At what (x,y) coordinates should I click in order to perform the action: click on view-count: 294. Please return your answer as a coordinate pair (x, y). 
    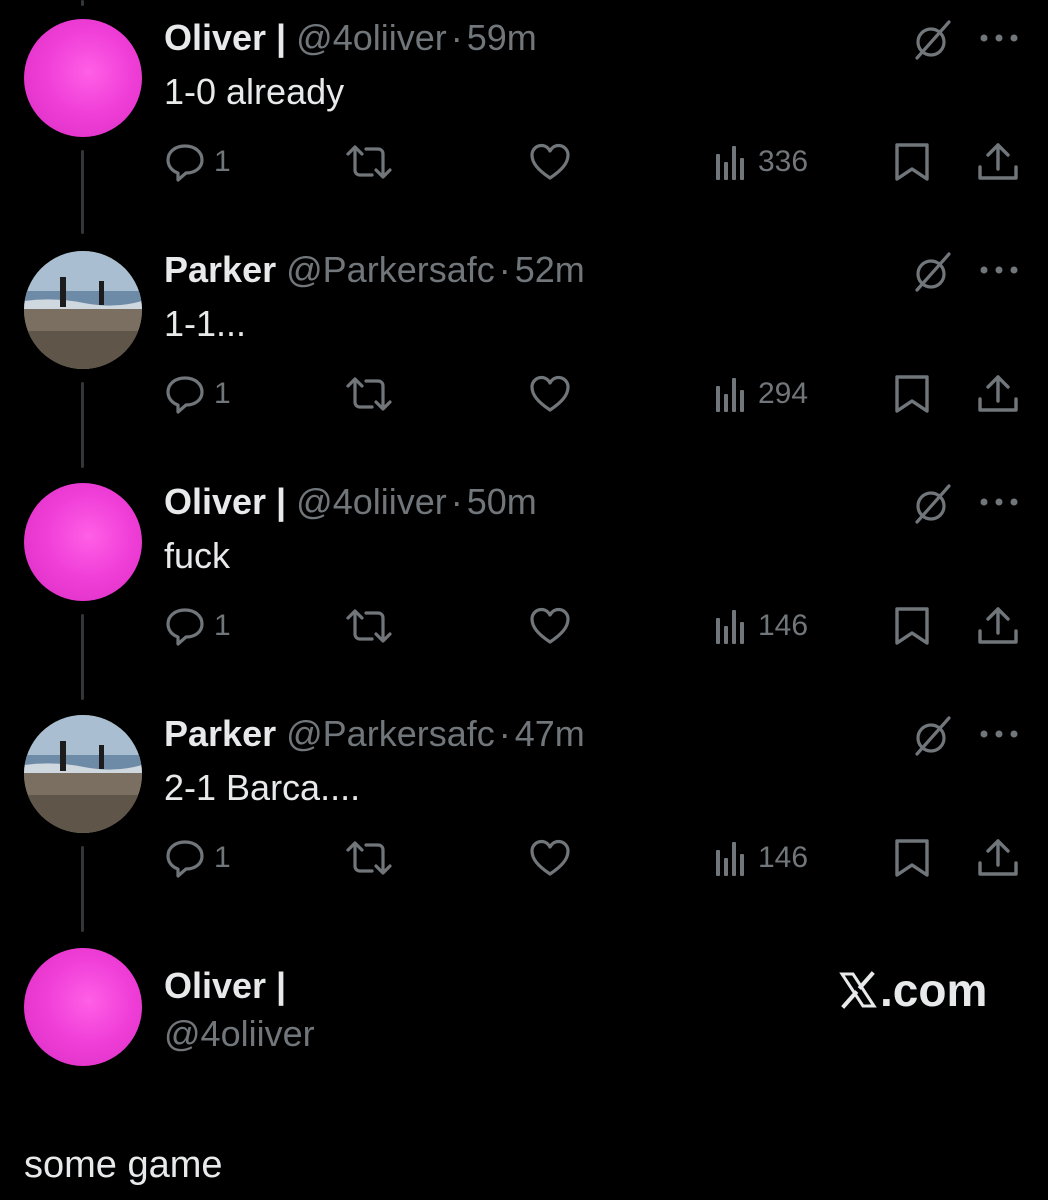
    Looking at the image, I should click on (783, 393).